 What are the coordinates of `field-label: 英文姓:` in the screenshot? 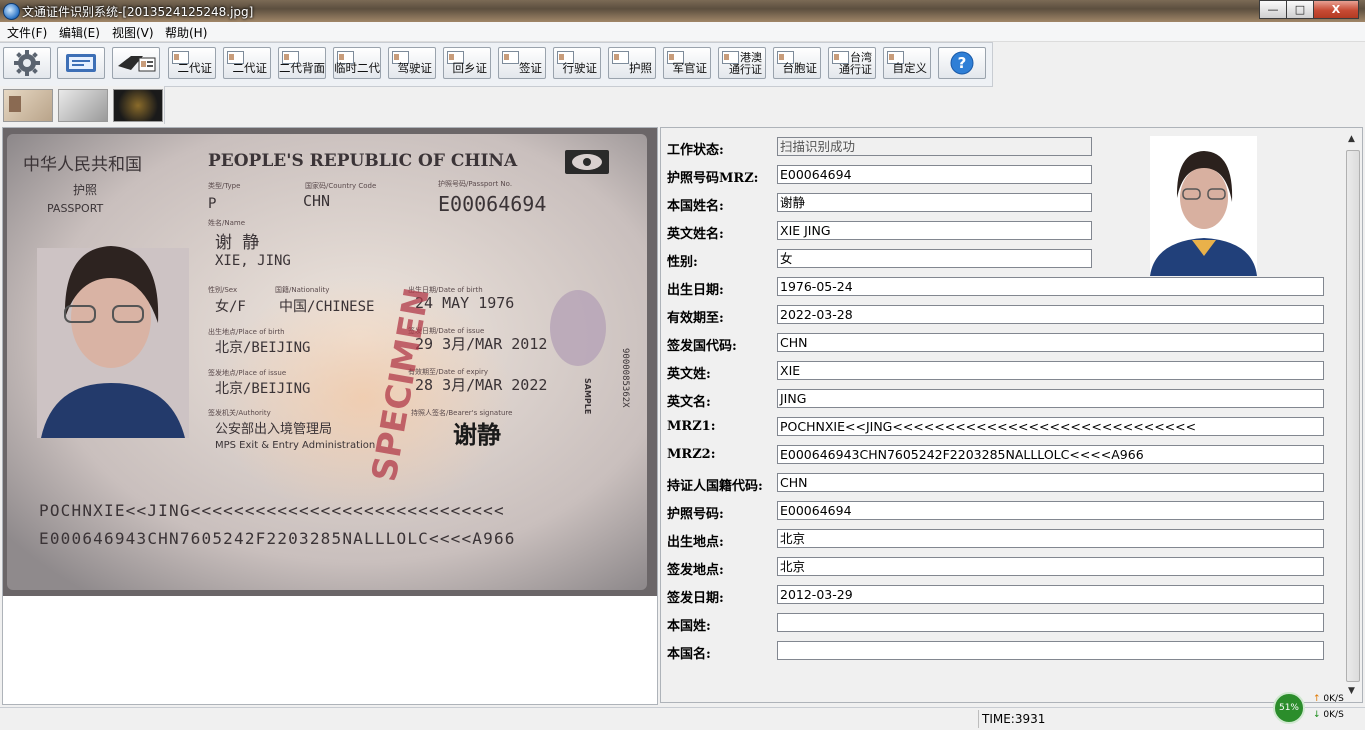 It's located at (689, 374).